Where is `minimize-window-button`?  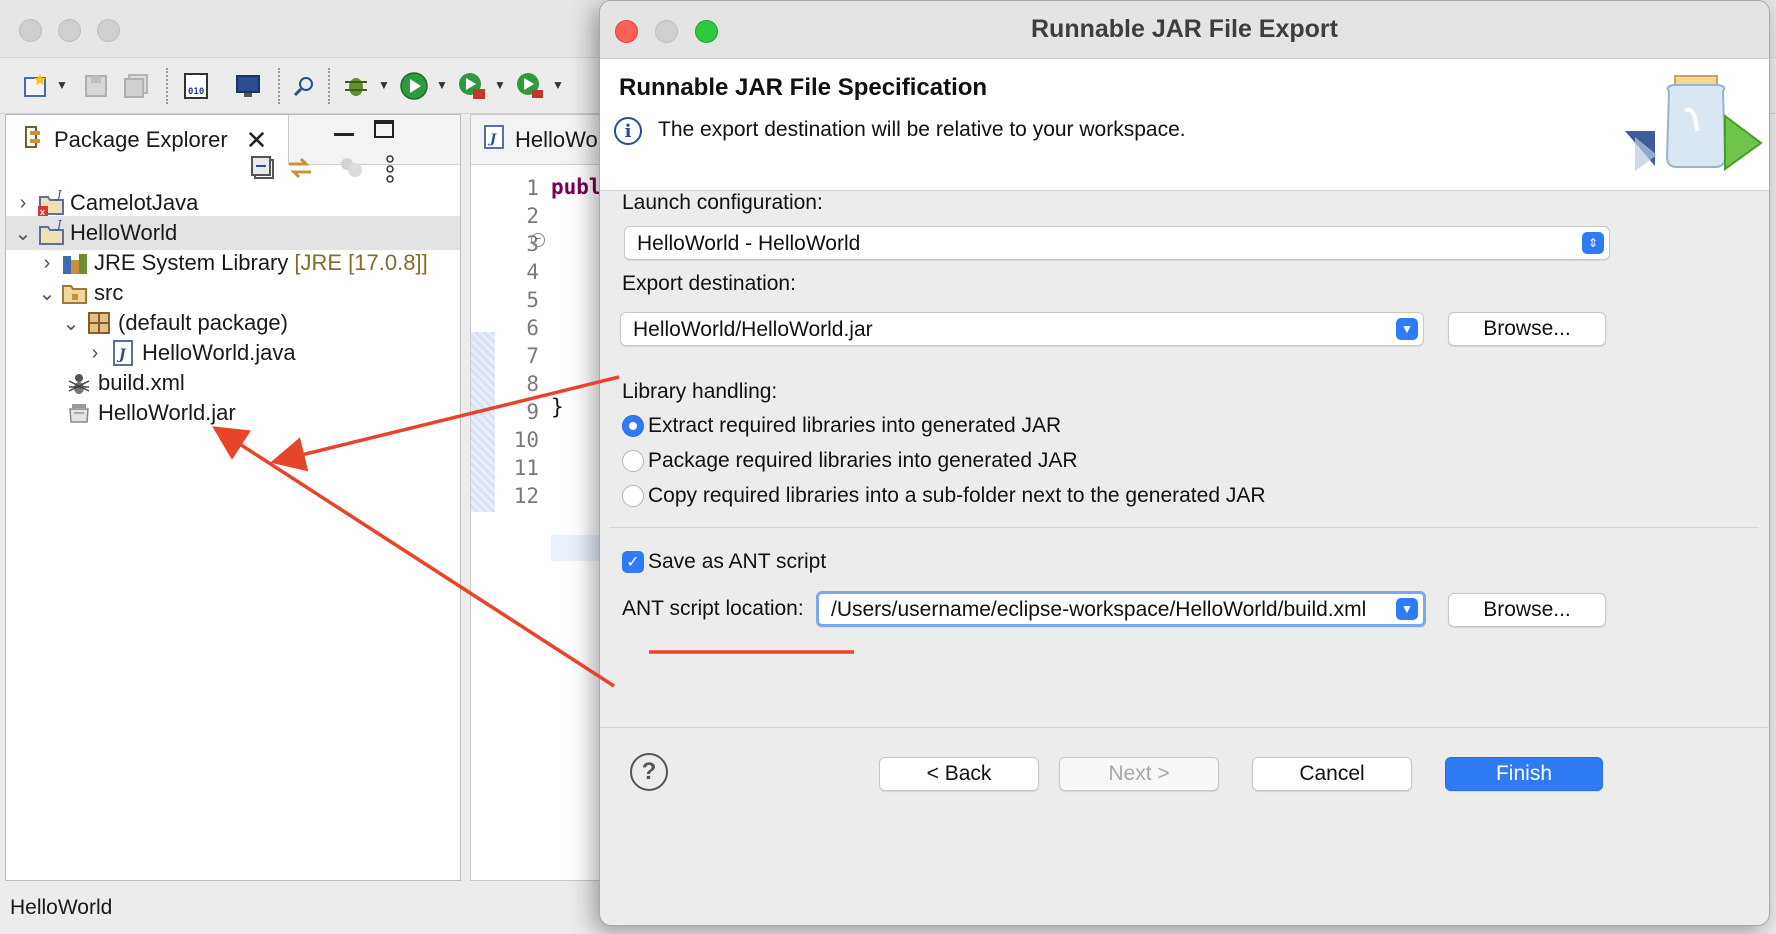
minimize-window-button is located at coordinates (69, 30).